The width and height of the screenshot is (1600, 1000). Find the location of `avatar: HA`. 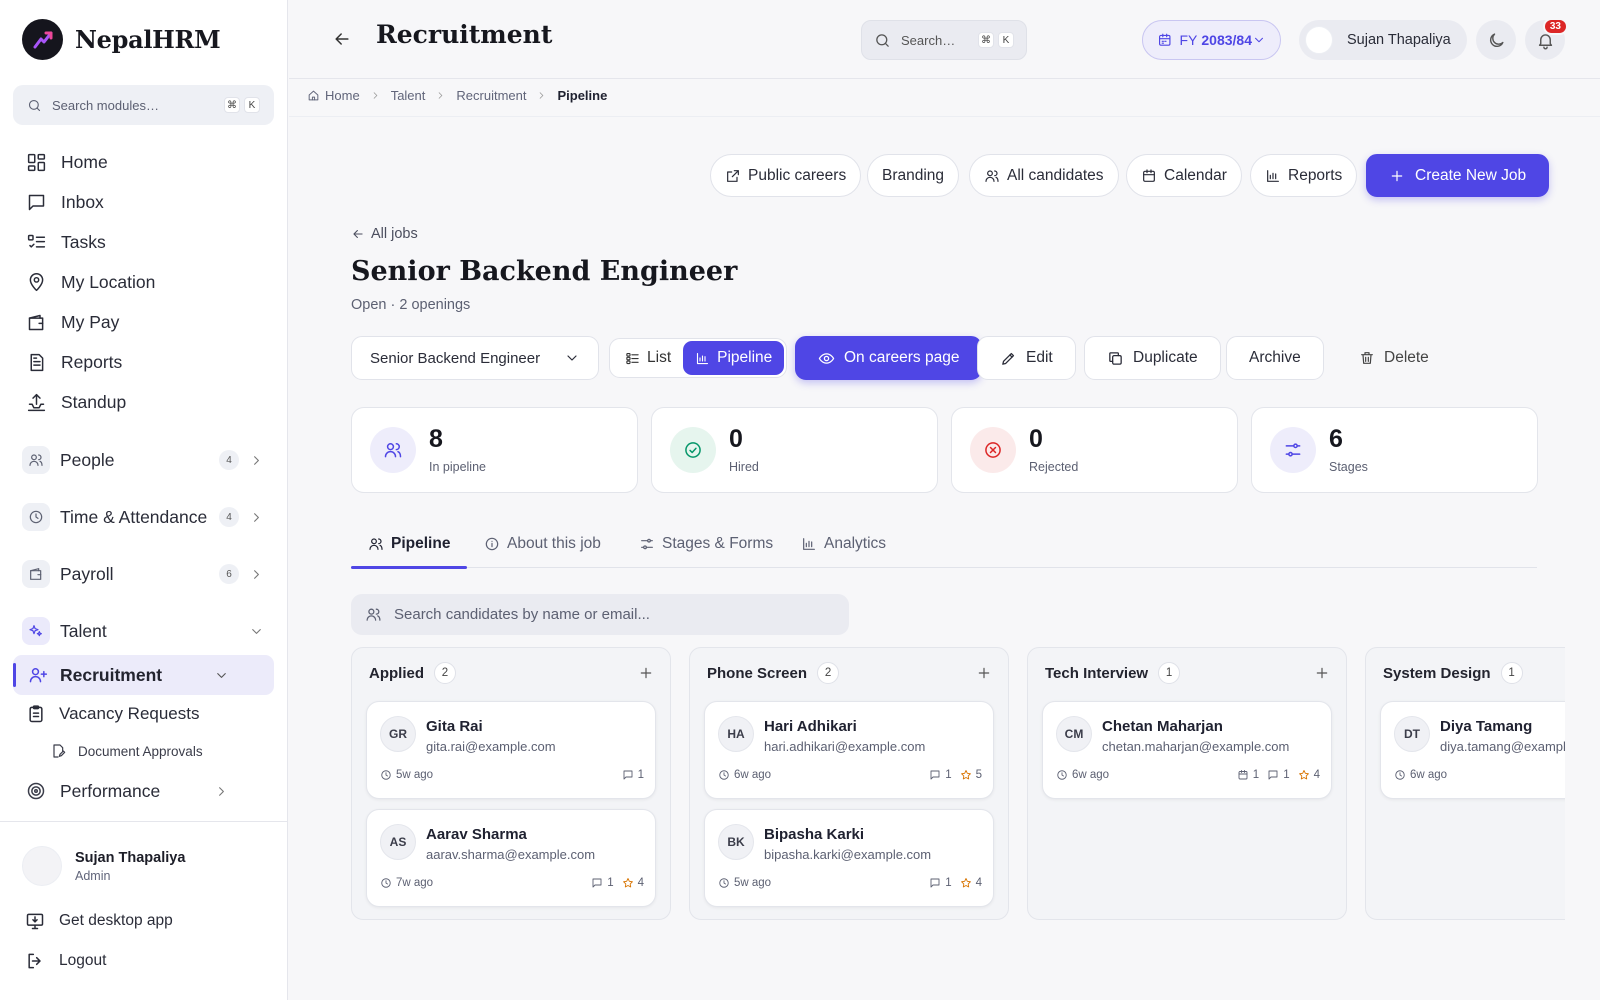

avatar: HA is located at coordinates (736, 734).